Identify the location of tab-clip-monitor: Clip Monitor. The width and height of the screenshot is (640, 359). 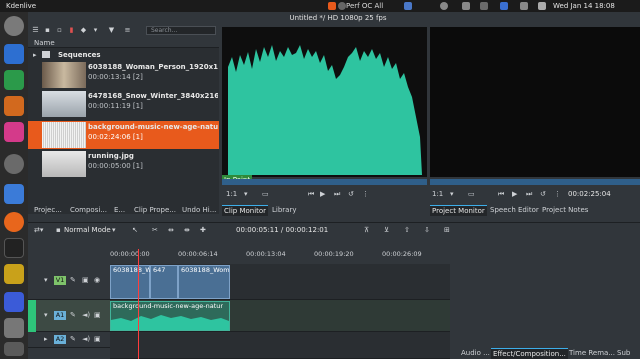
(245, 210).